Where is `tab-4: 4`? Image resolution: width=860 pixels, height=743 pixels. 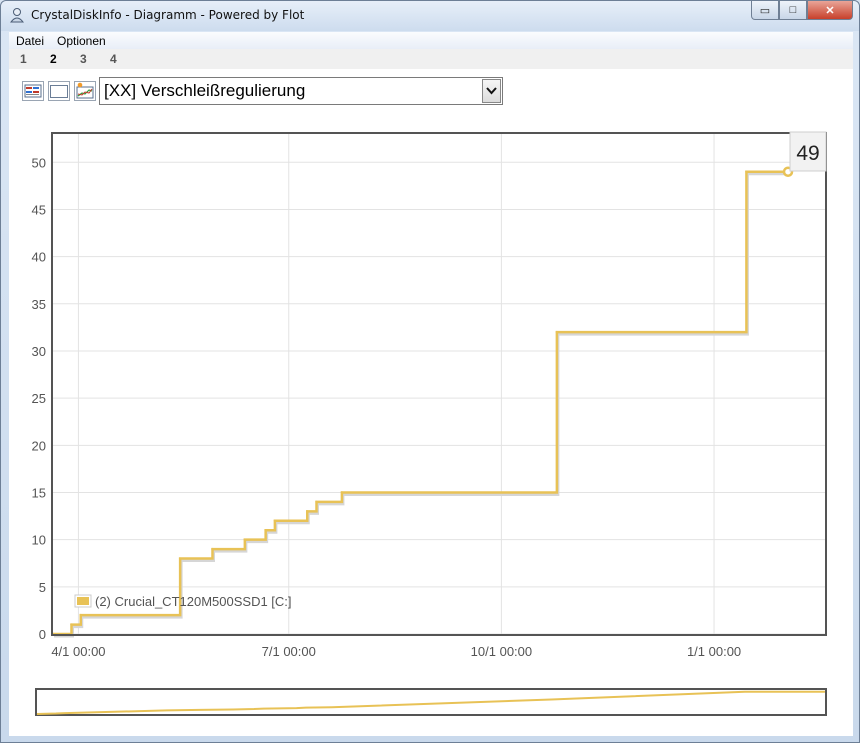
tab-4: 4 is located at coordinates (113, 59).